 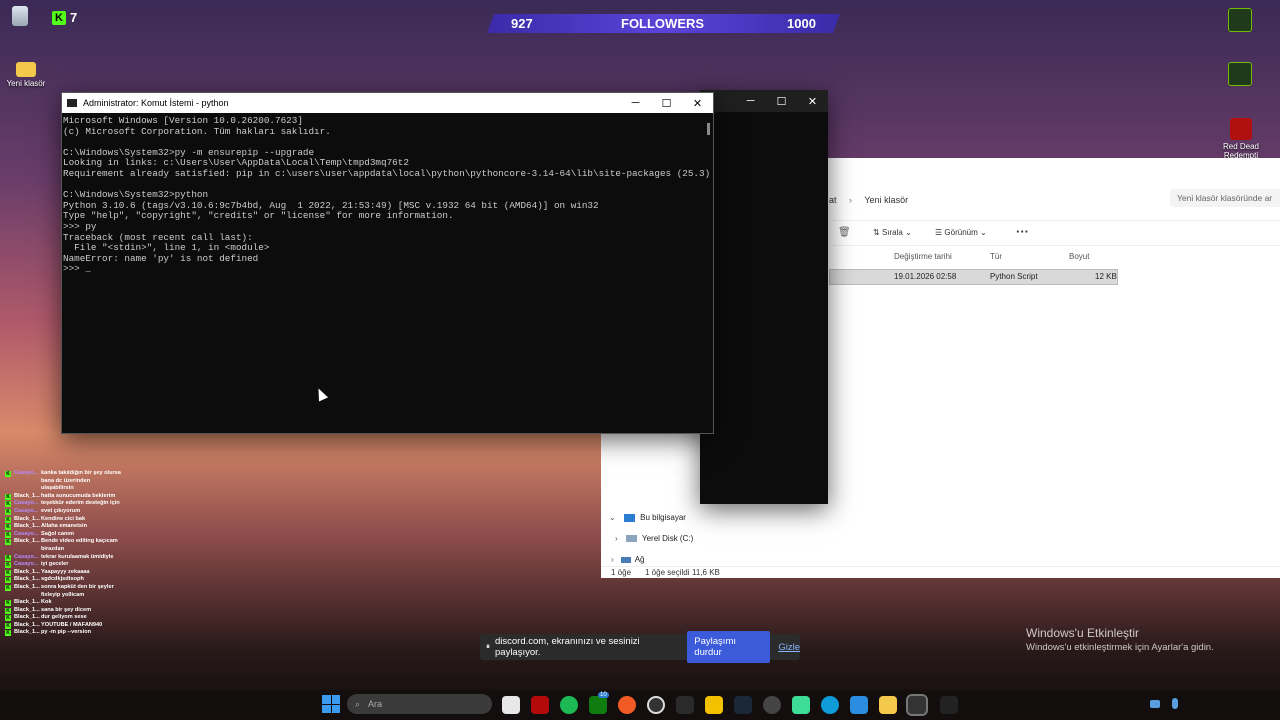 What do you see at coordinates (627, 705) in the screenshot?
I see `origin-icon` at bounding box center [627, 705].